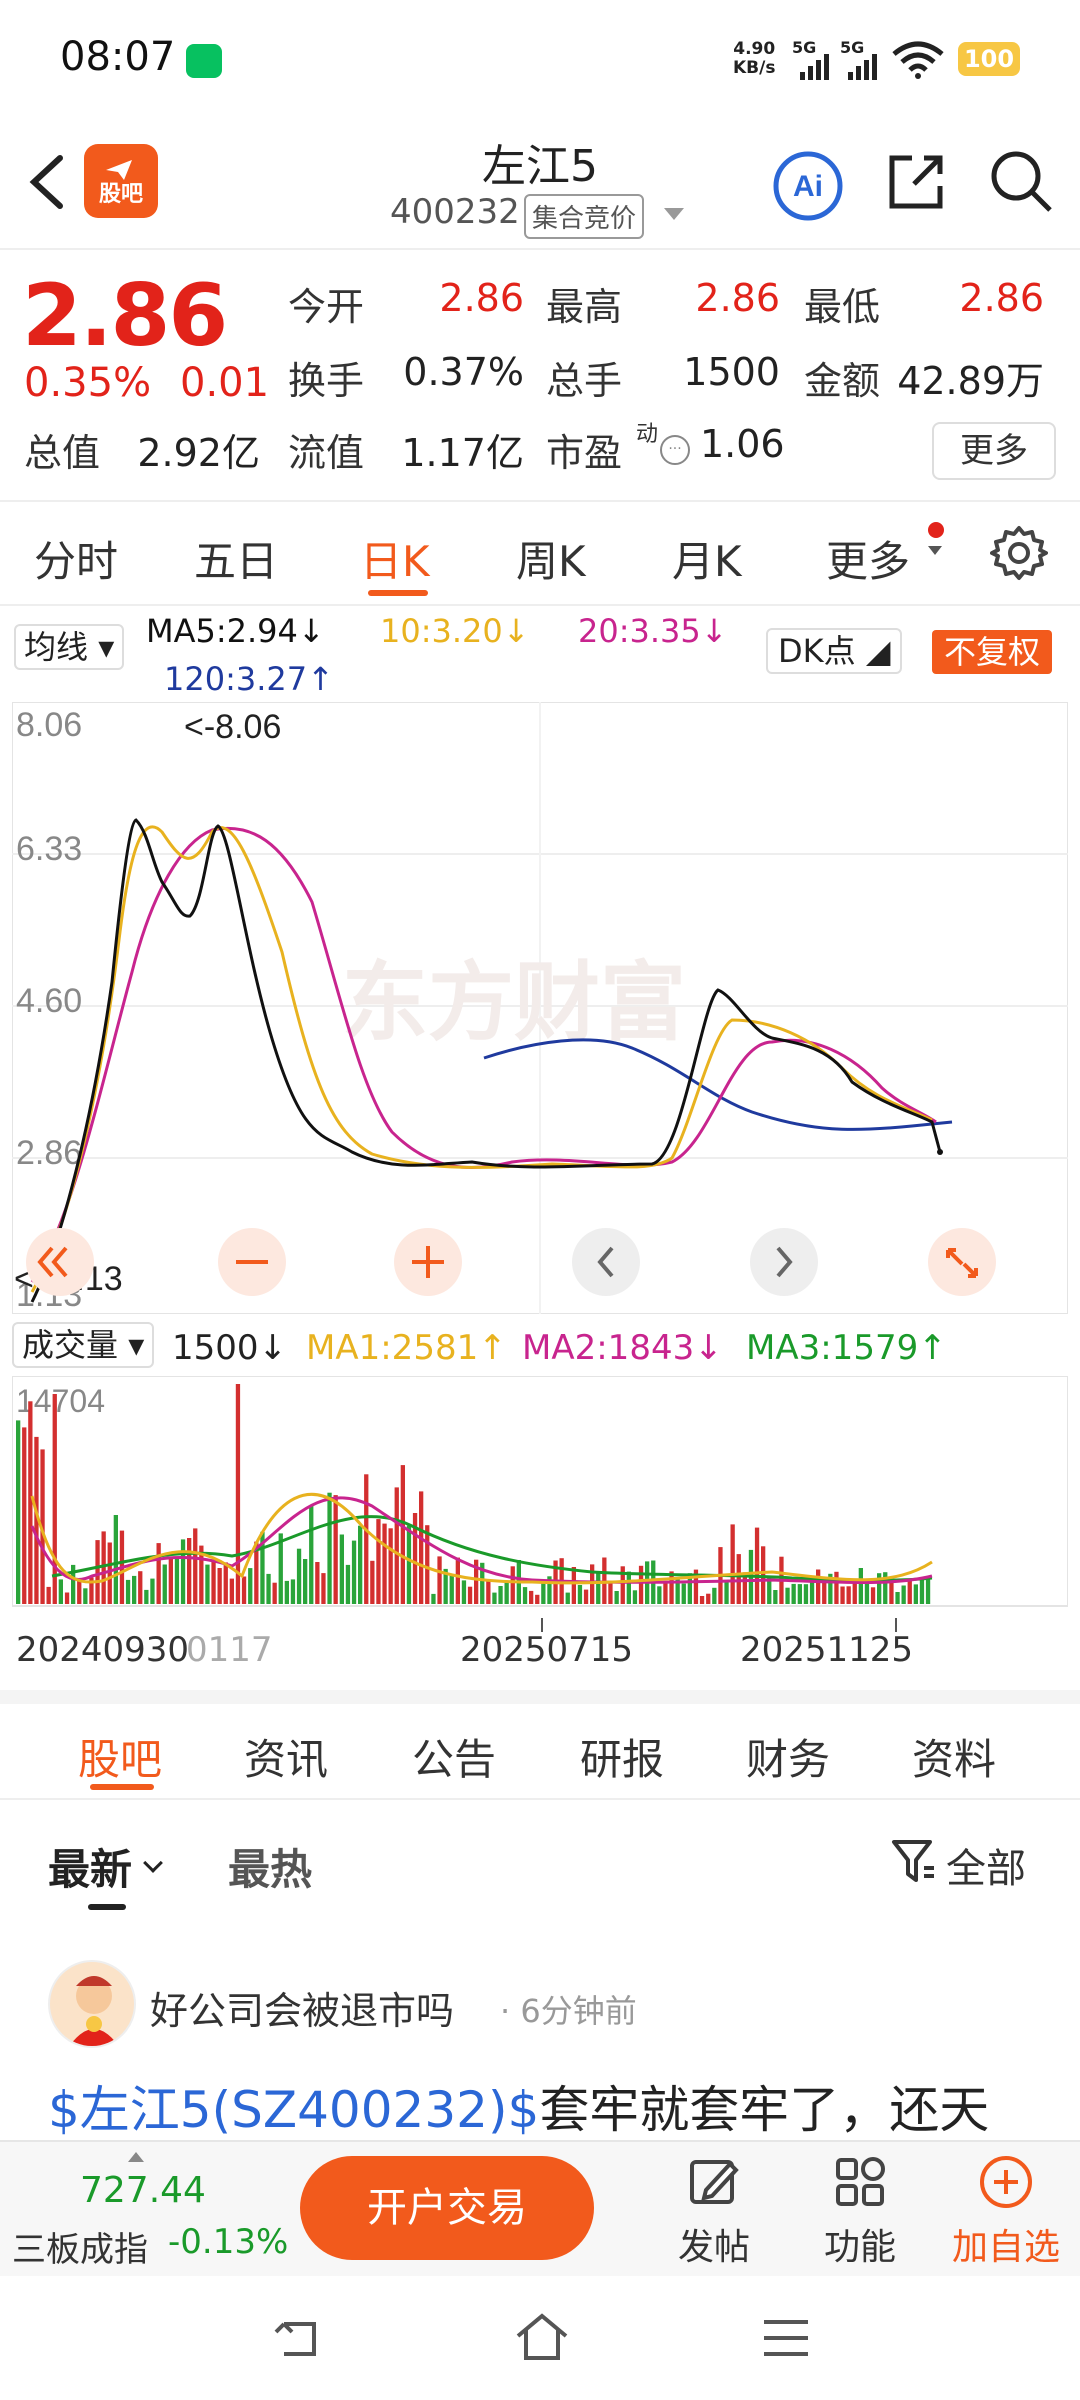 Image resolution: width=1080 pixels, height=2400 pixels. I want to click on no-adjust-toggle: 不复权, so click(992, 652).